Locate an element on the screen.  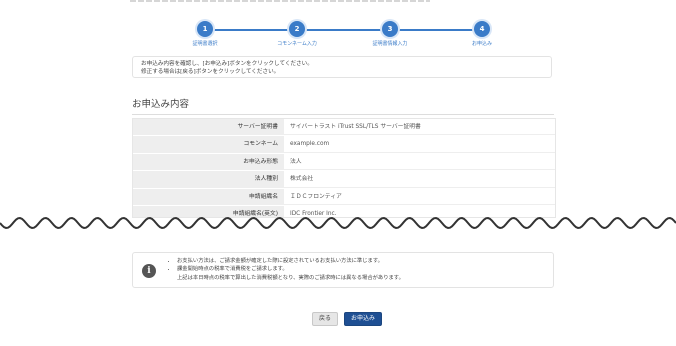
info-bullet: 課金開始時点の税率で消費税をご請求します。 is located at coordinates (290, 269).